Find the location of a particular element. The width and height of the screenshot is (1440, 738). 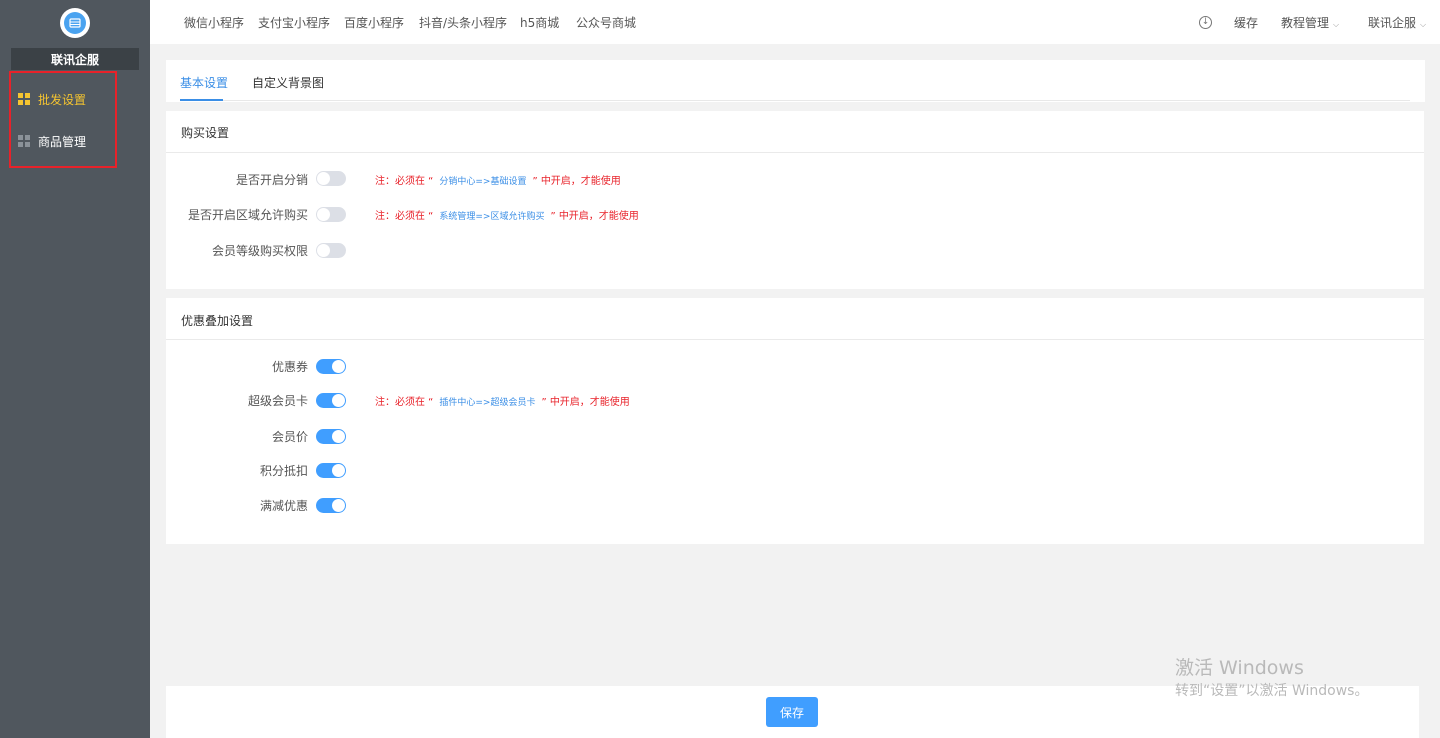

account-menu-label: 联讯企服 is located at coordinates (1392, 23).